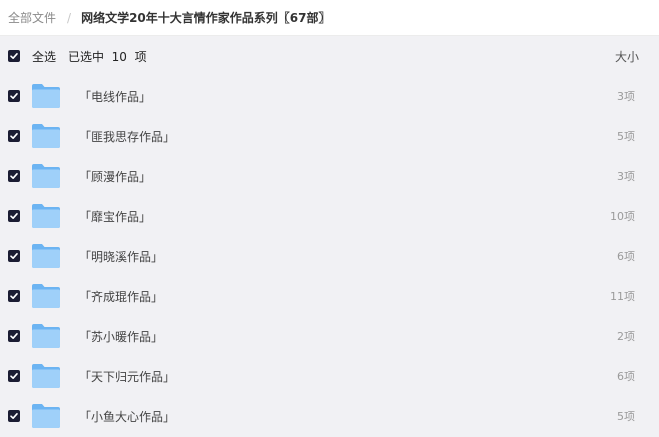  I want to click on list-item: 「明晓溪作品」 6项, so click(329, 256).